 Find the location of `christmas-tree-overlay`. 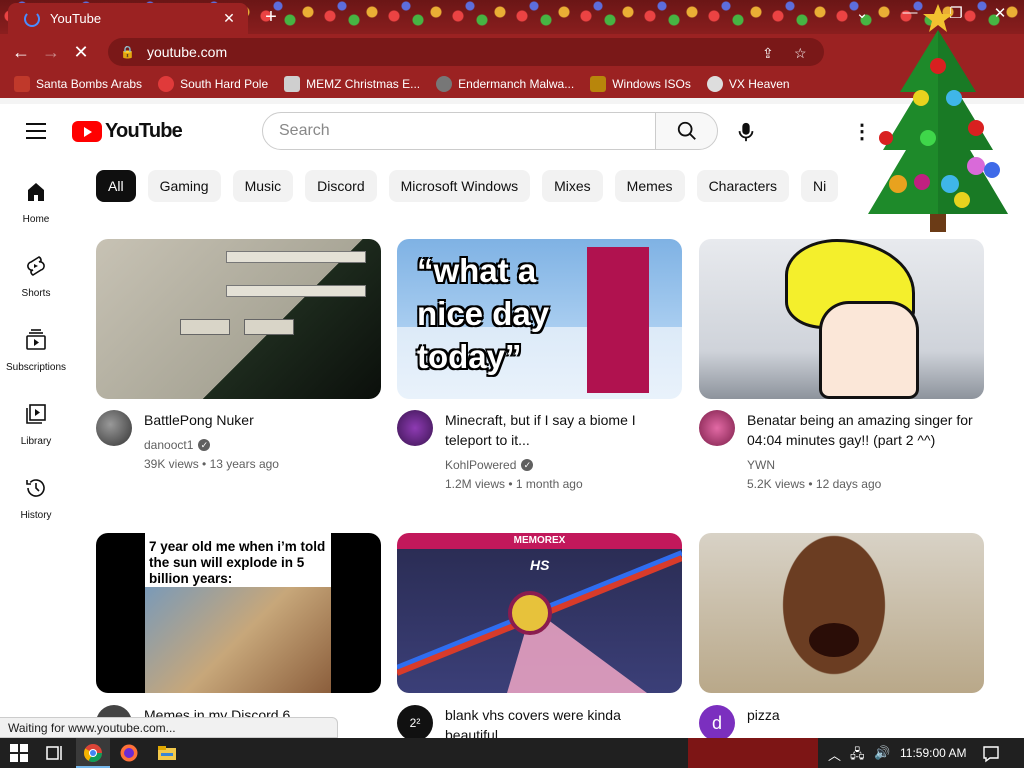

christmas-tree-overlay is located at coordinates (938, 118).